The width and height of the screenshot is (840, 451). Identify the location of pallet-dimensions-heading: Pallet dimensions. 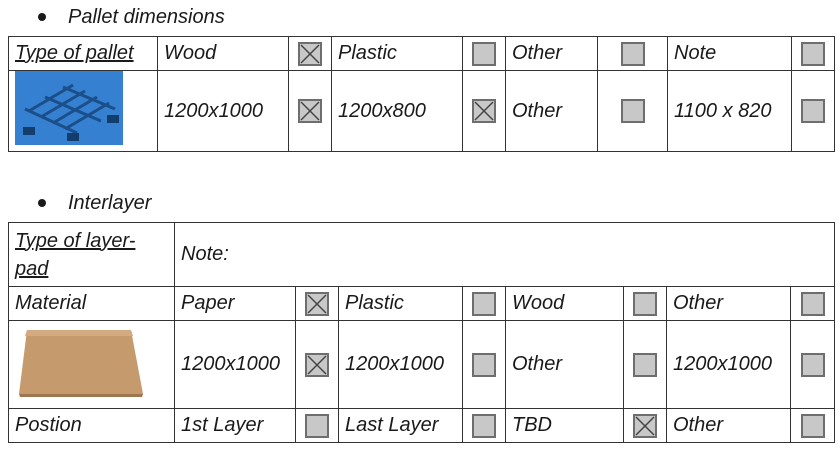
(131, 17).